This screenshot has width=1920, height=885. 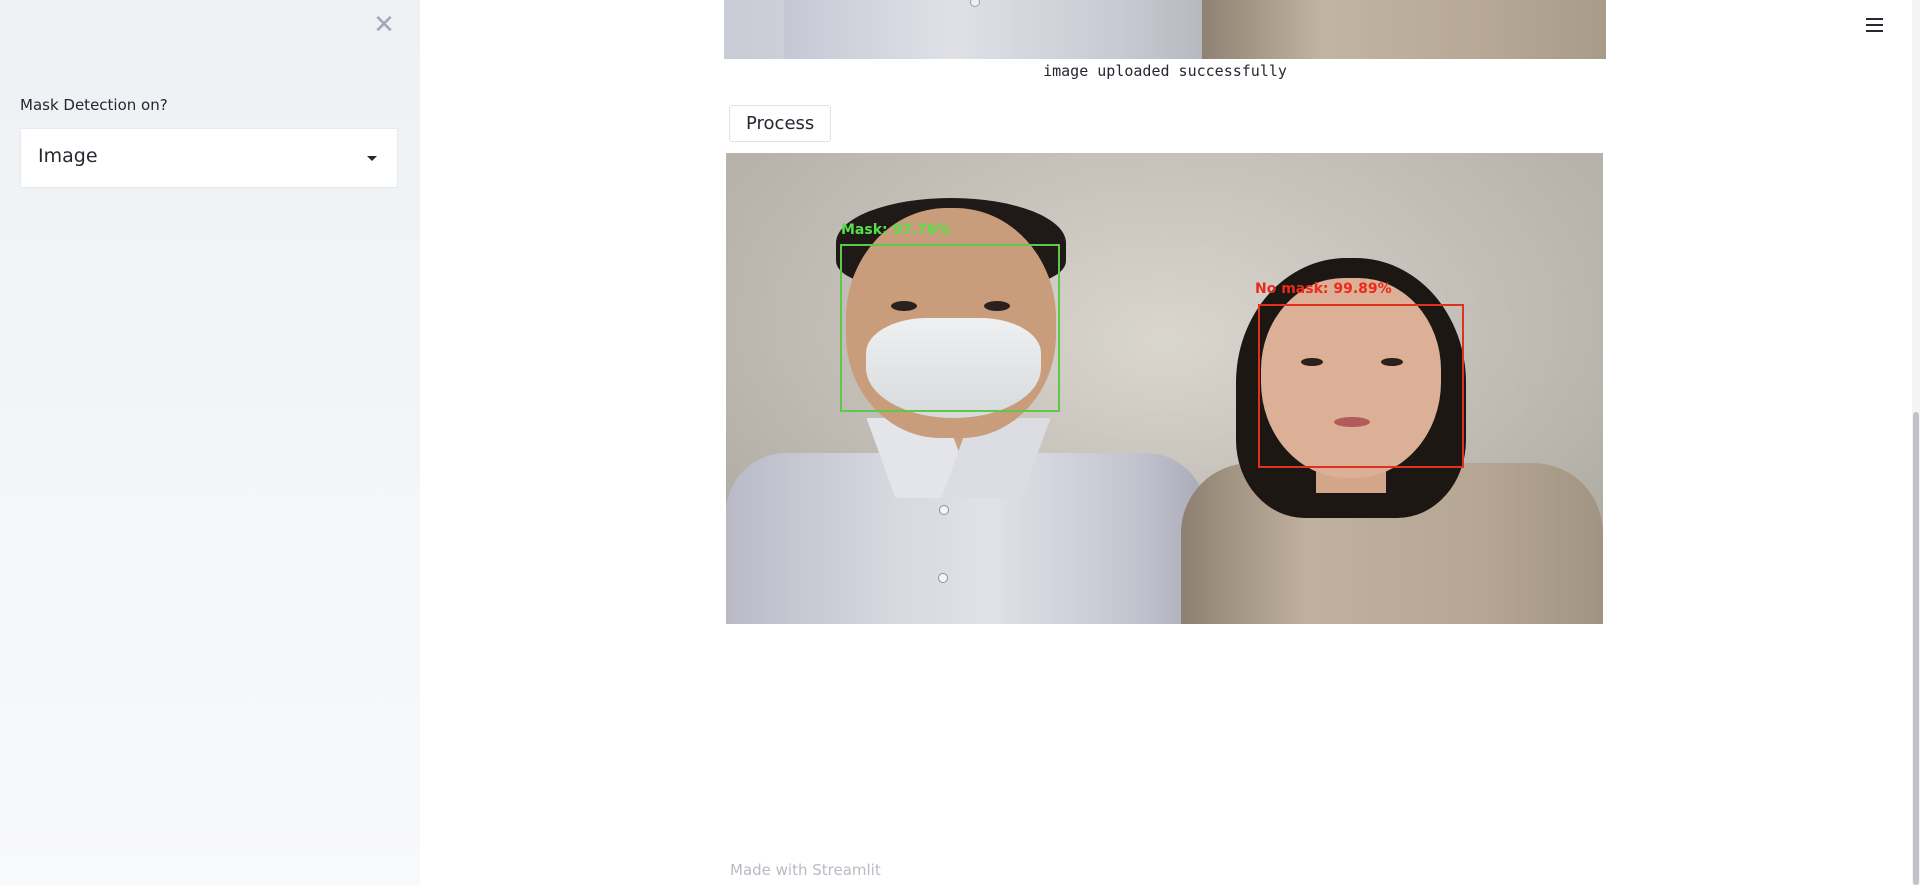 What do you see at coordinates (209, 158) in the screenshot?
I see `mask-detection-select: Image` at bounding box center [209, 158].